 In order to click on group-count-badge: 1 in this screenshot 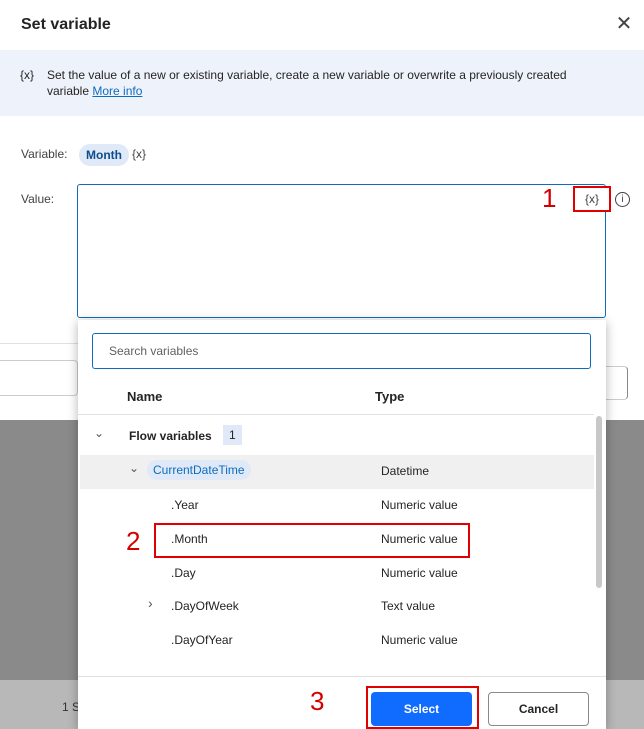, I will do `click(232, 435)`.